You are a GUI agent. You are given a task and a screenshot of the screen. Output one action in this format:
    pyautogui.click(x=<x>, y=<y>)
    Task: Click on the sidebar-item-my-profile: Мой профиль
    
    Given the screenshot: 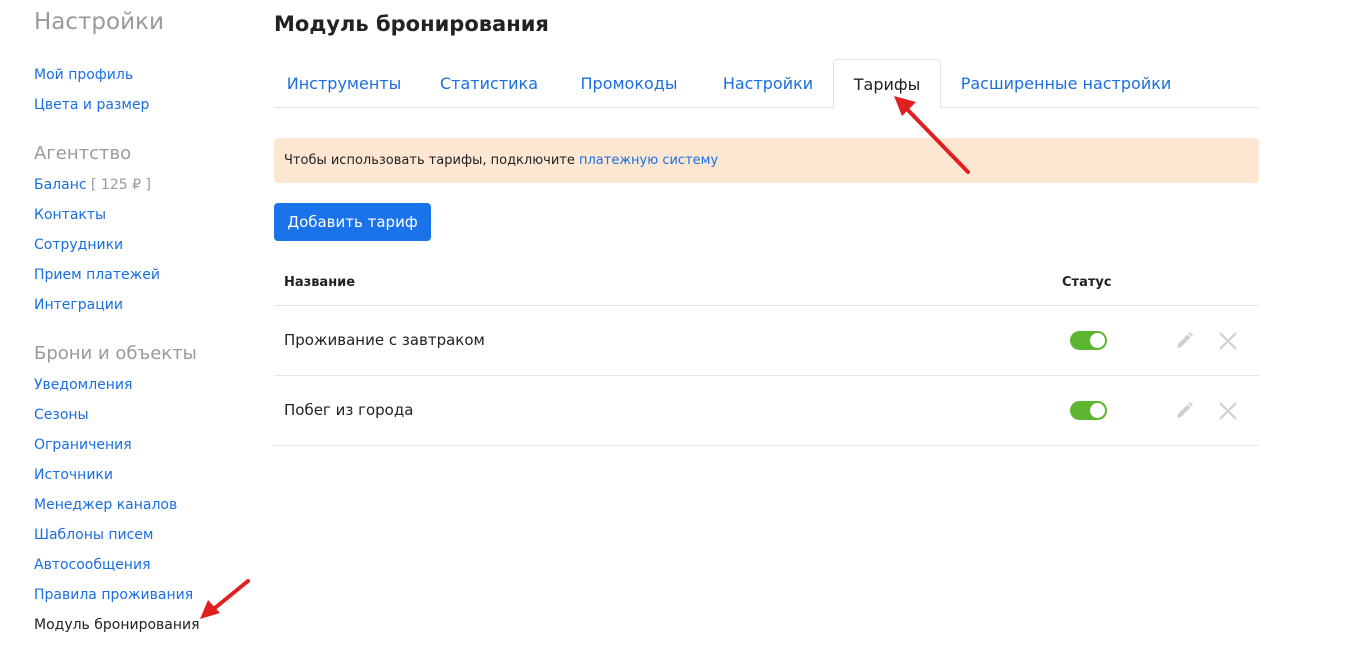 What is the action you would take?
    pyautogui.click(x=83, y=75)
    